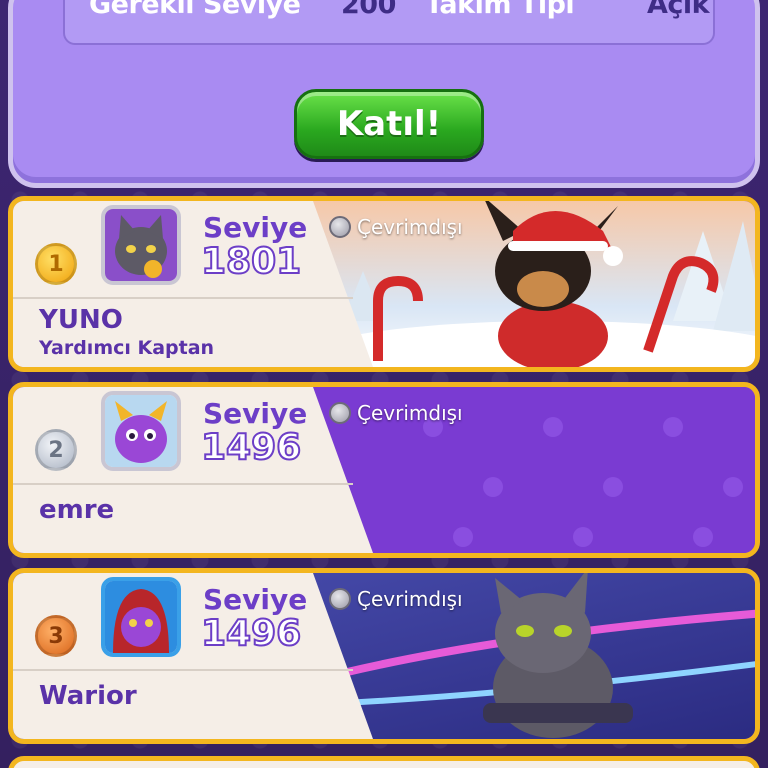 Image resolution: width=768 pixels, height=768 pixels. What do you see at coordinates (500, 10) in the screenshot?
I see `team-type-label: Takım Tipi` at bounding box center [500, 10].